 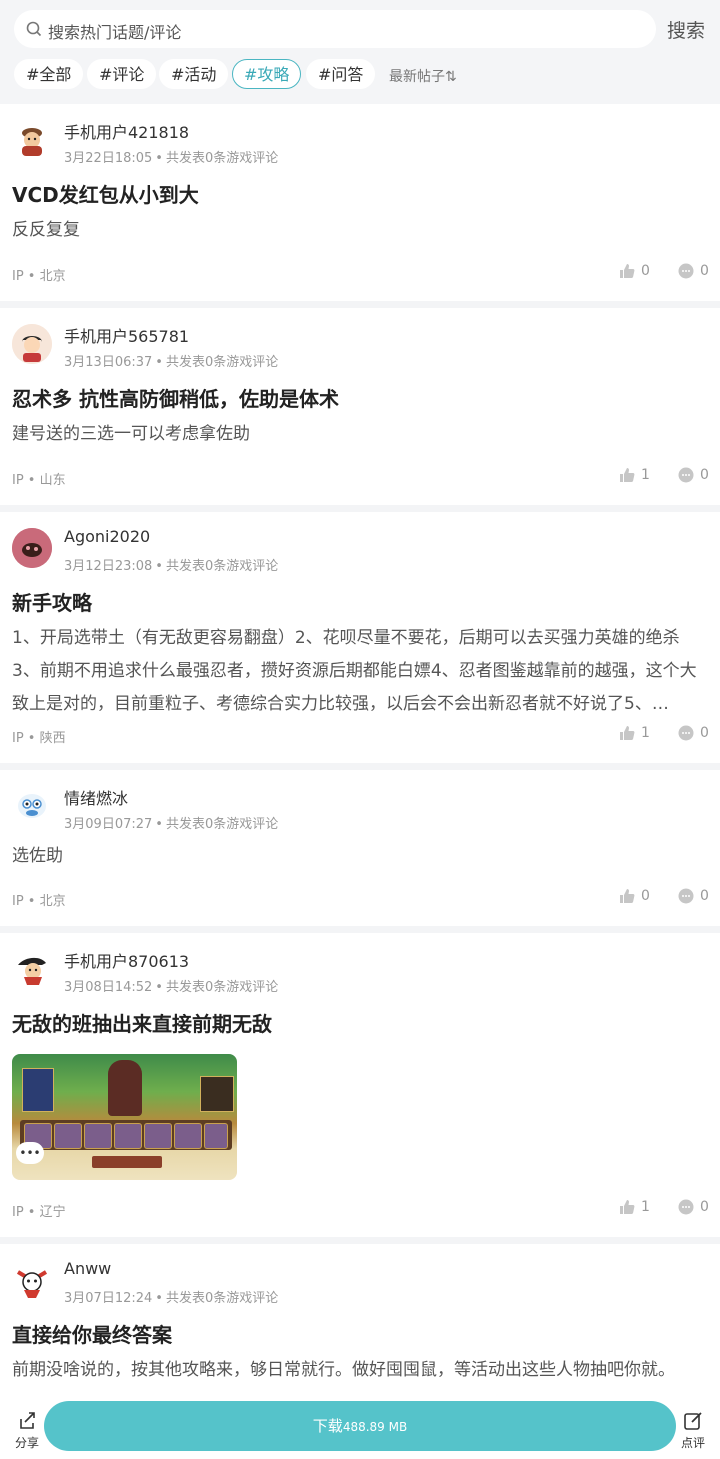 I want to click on top-bar: 搜索热门话题/评论 搜索 #全部 #评论 #活动 #攻略 #问答 最新帖子⇅, so click(x=360, y=52).